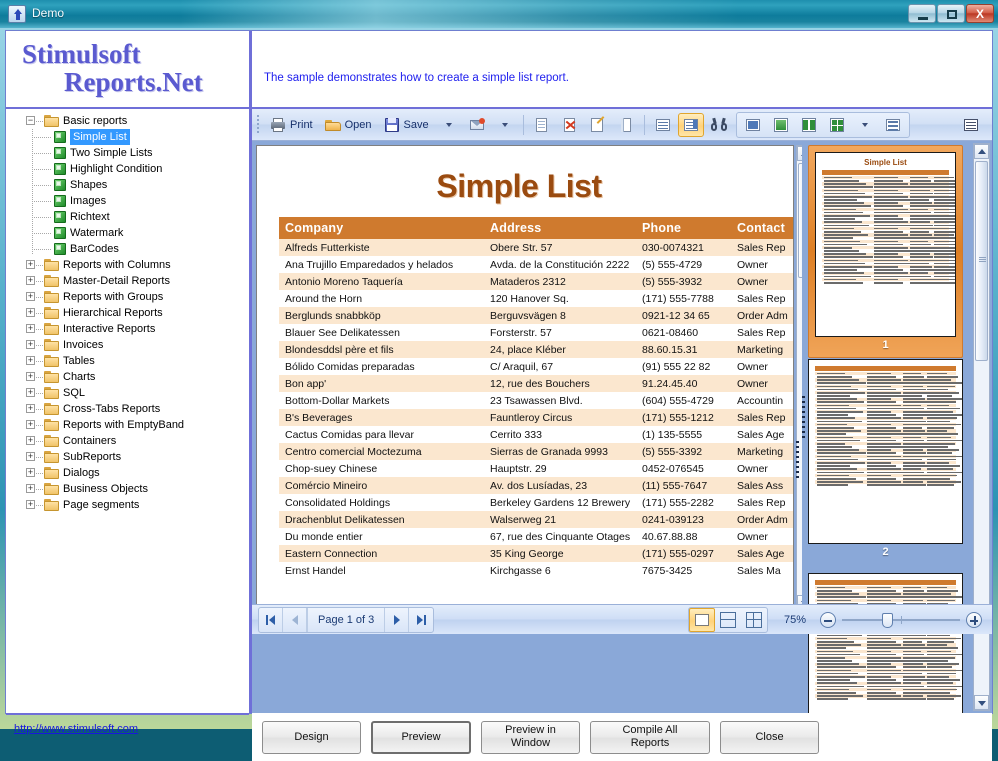 This screenshot has height=761, width=998. I want to click on report-table-cell: (171) 555-2282, so click(683, 502).